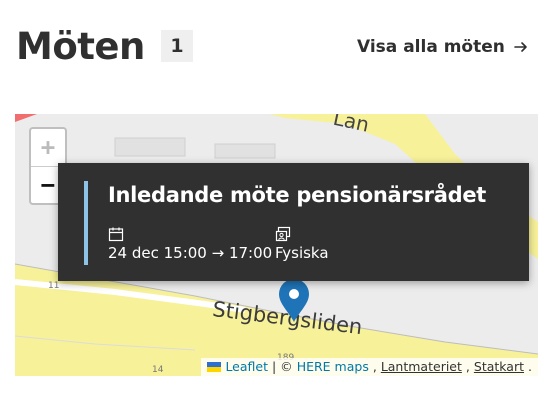  What do you see at coordinates (467, 366) in the screenshot?
I see `attribution-comma-2: ,` at bounding box center [467, 366].